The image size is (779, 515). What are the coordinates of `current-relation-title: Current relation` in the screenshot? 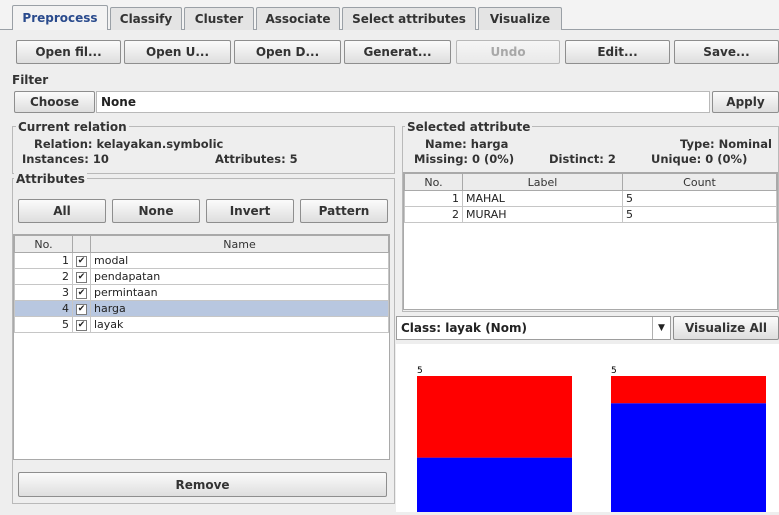 It's located at (72, 127).